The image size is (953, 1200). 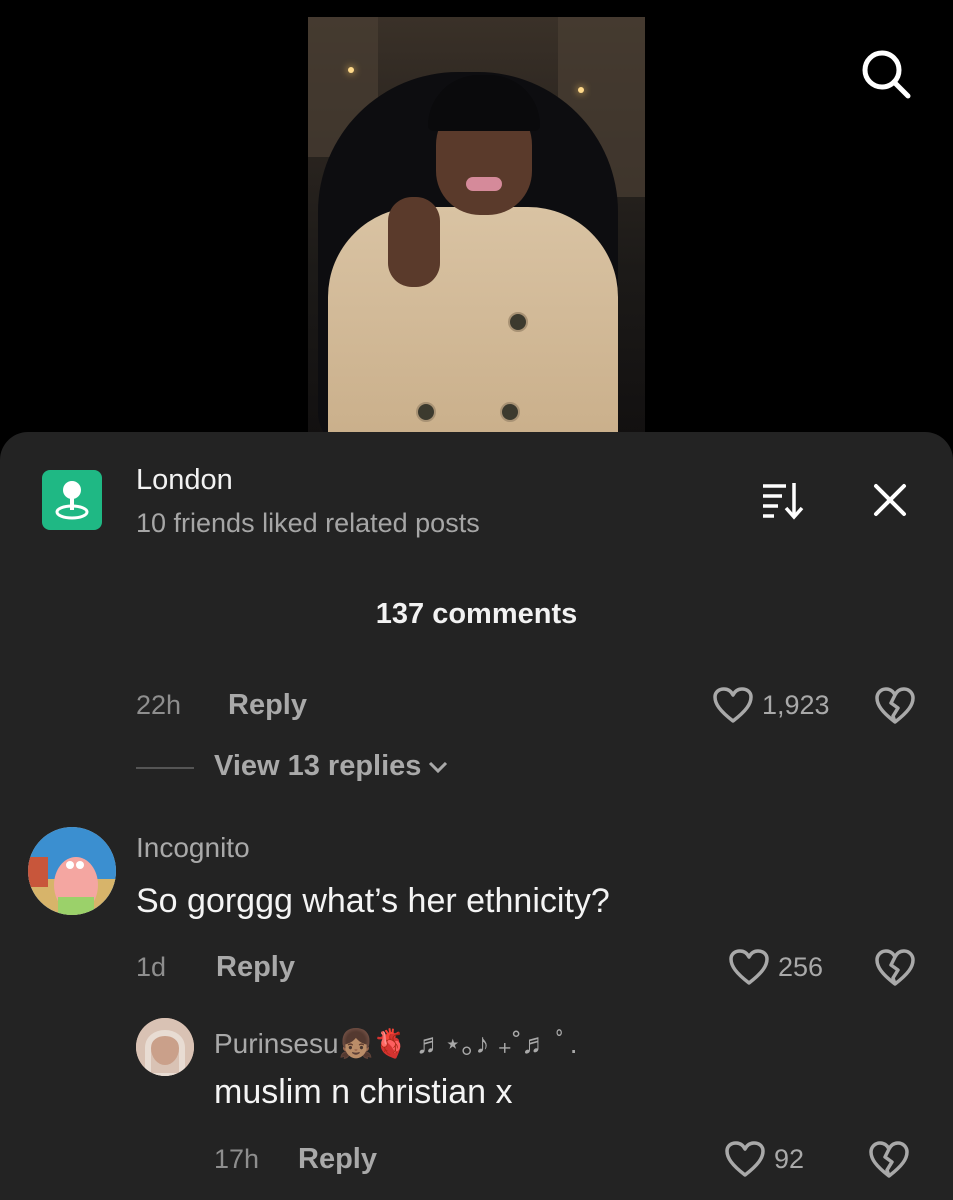 I want to click on like-button: 1,923, so click(x=771, y=705).